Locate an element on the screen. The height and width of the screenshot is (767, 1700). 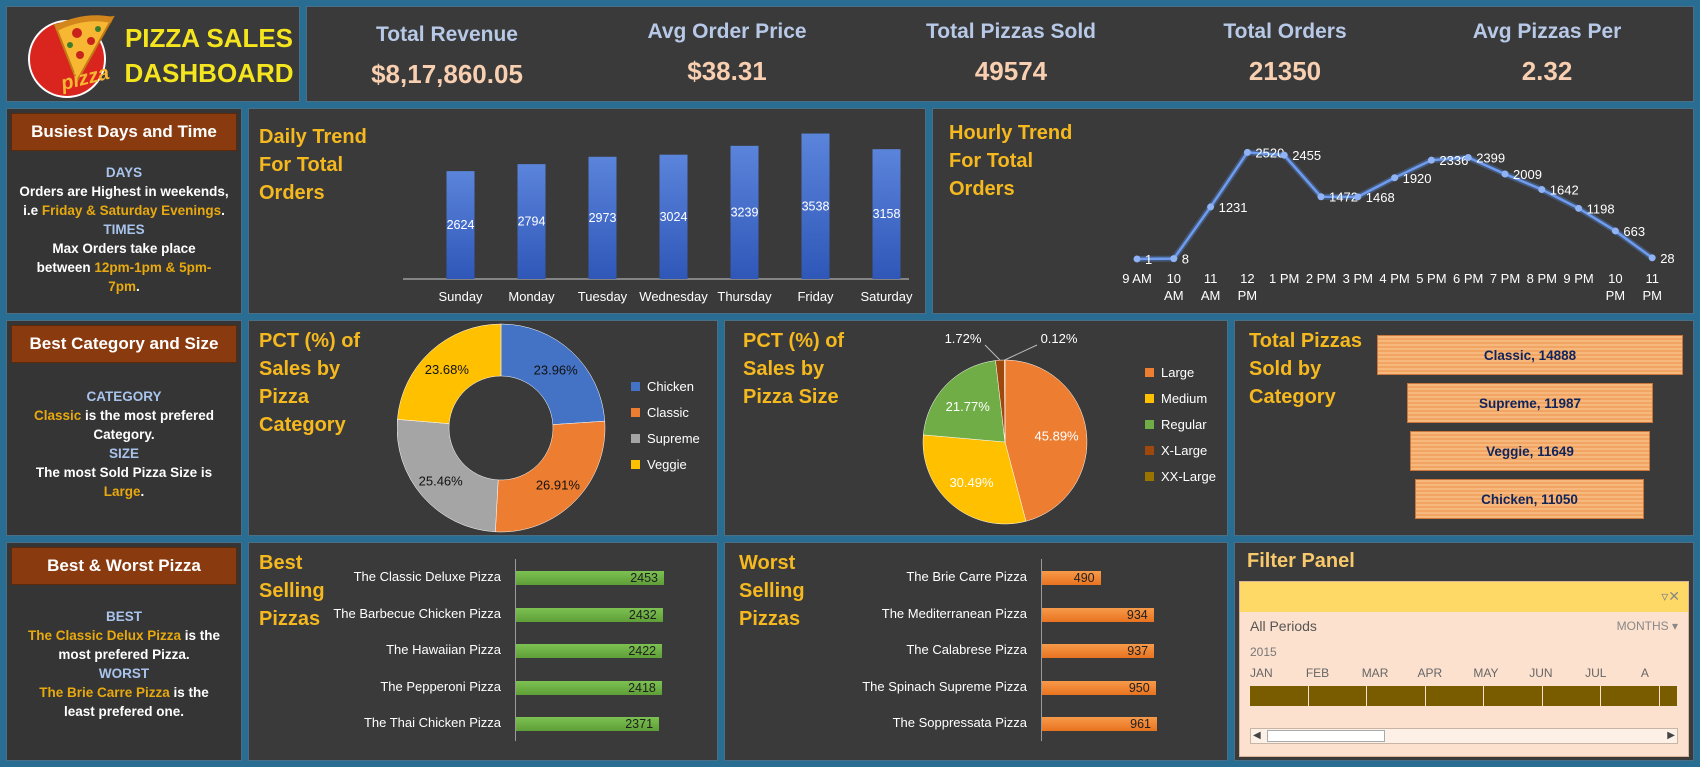
tick-label: 1 PM is located at coordinates (1284, 278).